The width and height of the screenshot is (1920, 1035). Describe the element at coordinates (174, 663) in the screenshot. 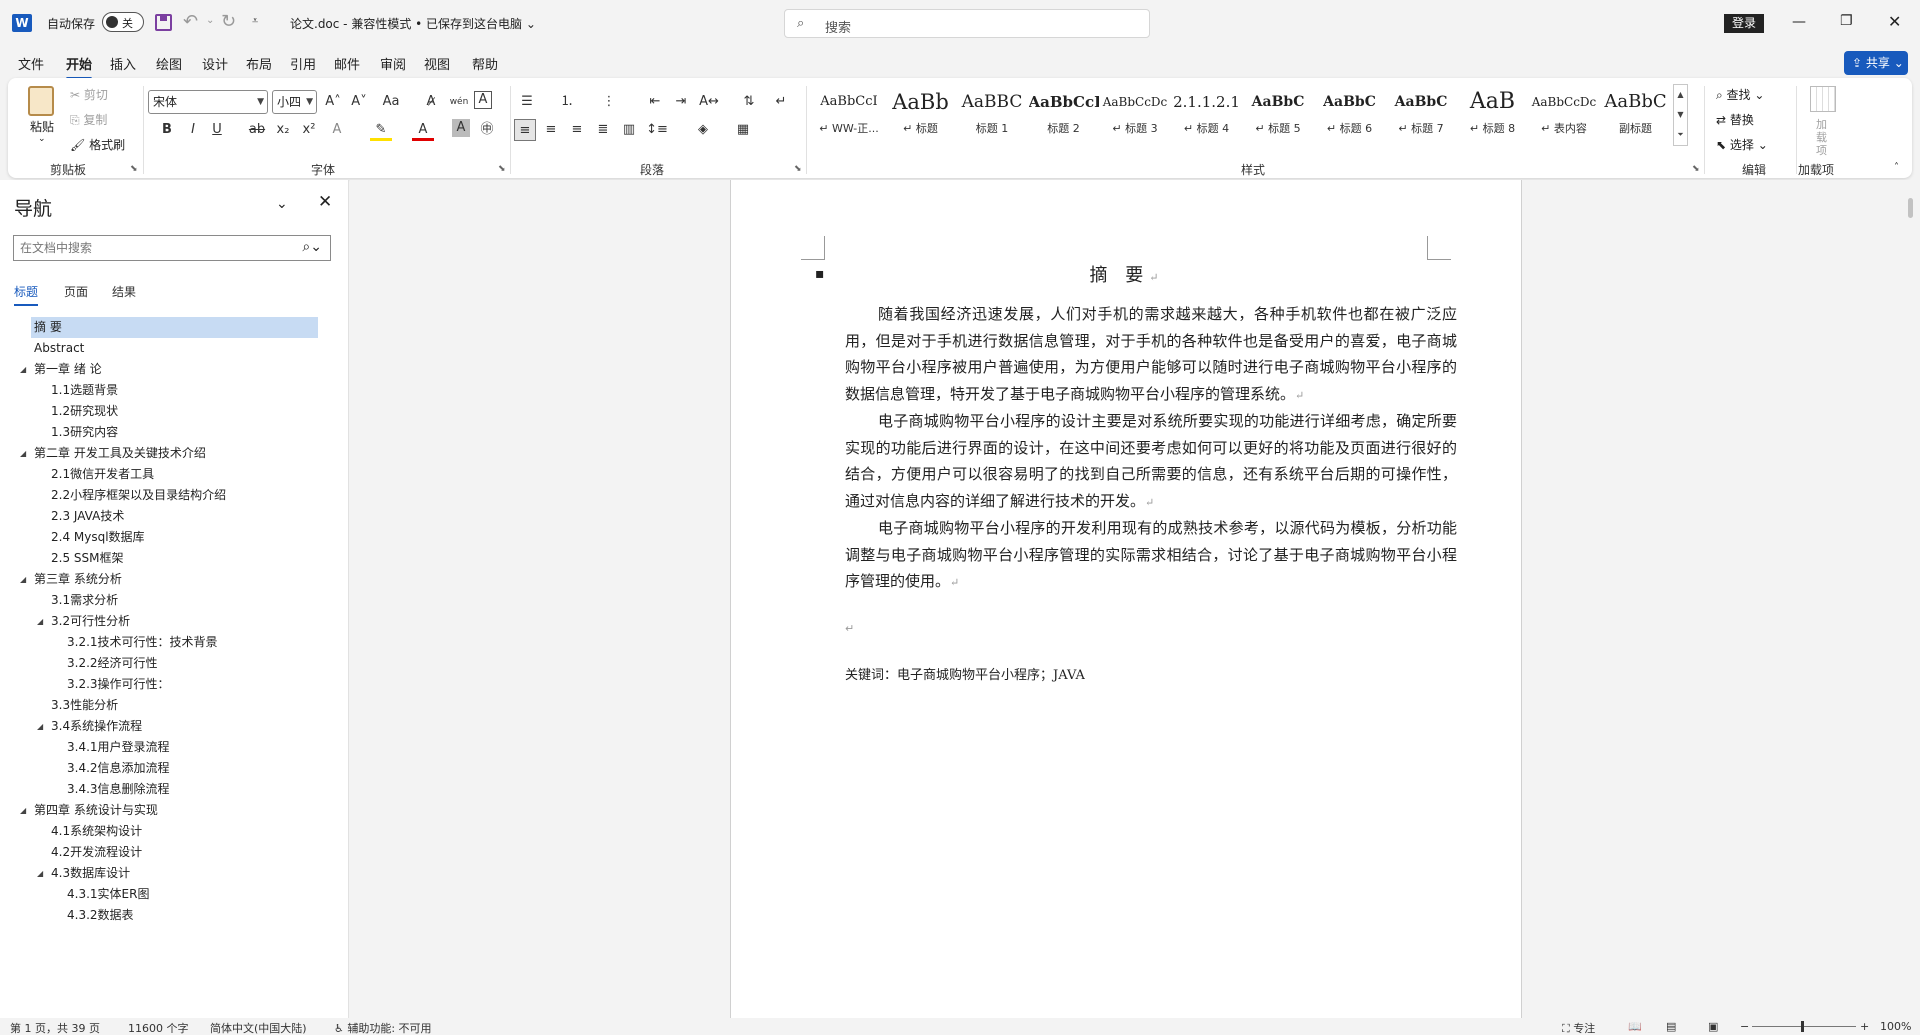

I see `heading-item: 3.2.2经济可行性` at that location.